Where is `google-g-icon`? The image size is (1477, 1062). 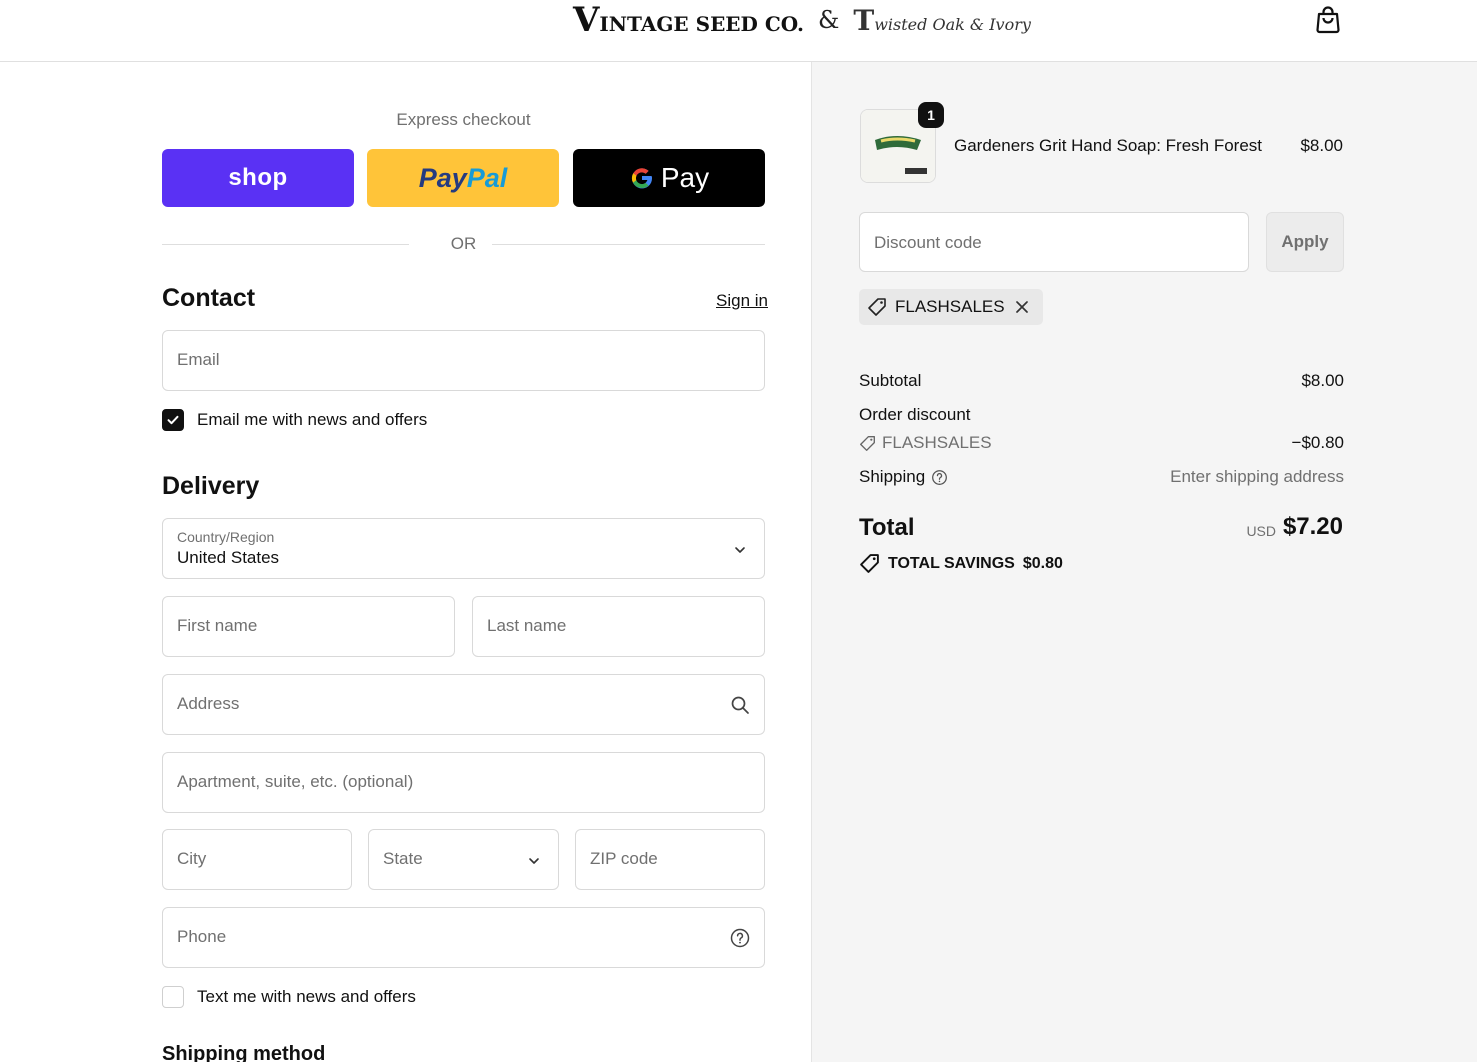
google-g-icon is located at coordinates (641, 178).